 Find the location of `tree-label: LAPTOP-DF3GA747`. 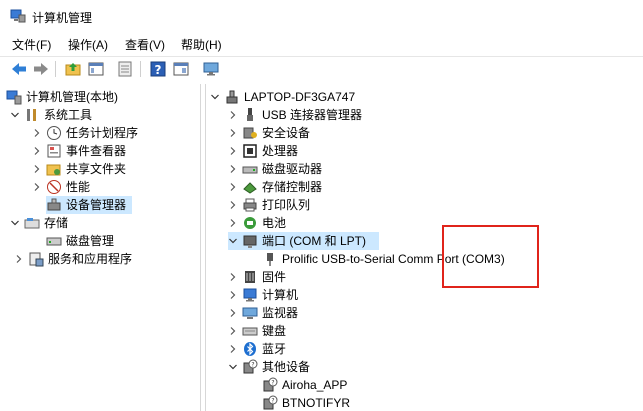

tree-label: LAPTOP-DF3GA747 is located at coordinates (300, 97).